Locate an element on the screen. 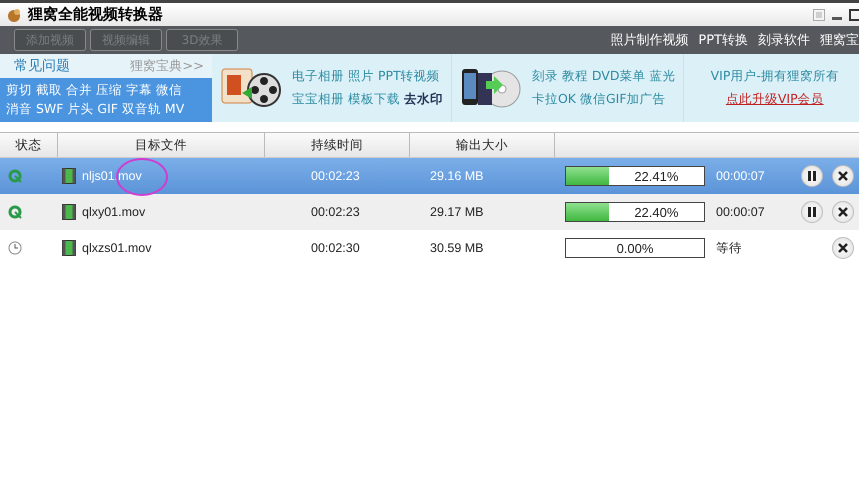  output-size: 30.59 MB is located at coordinates (457, 248).